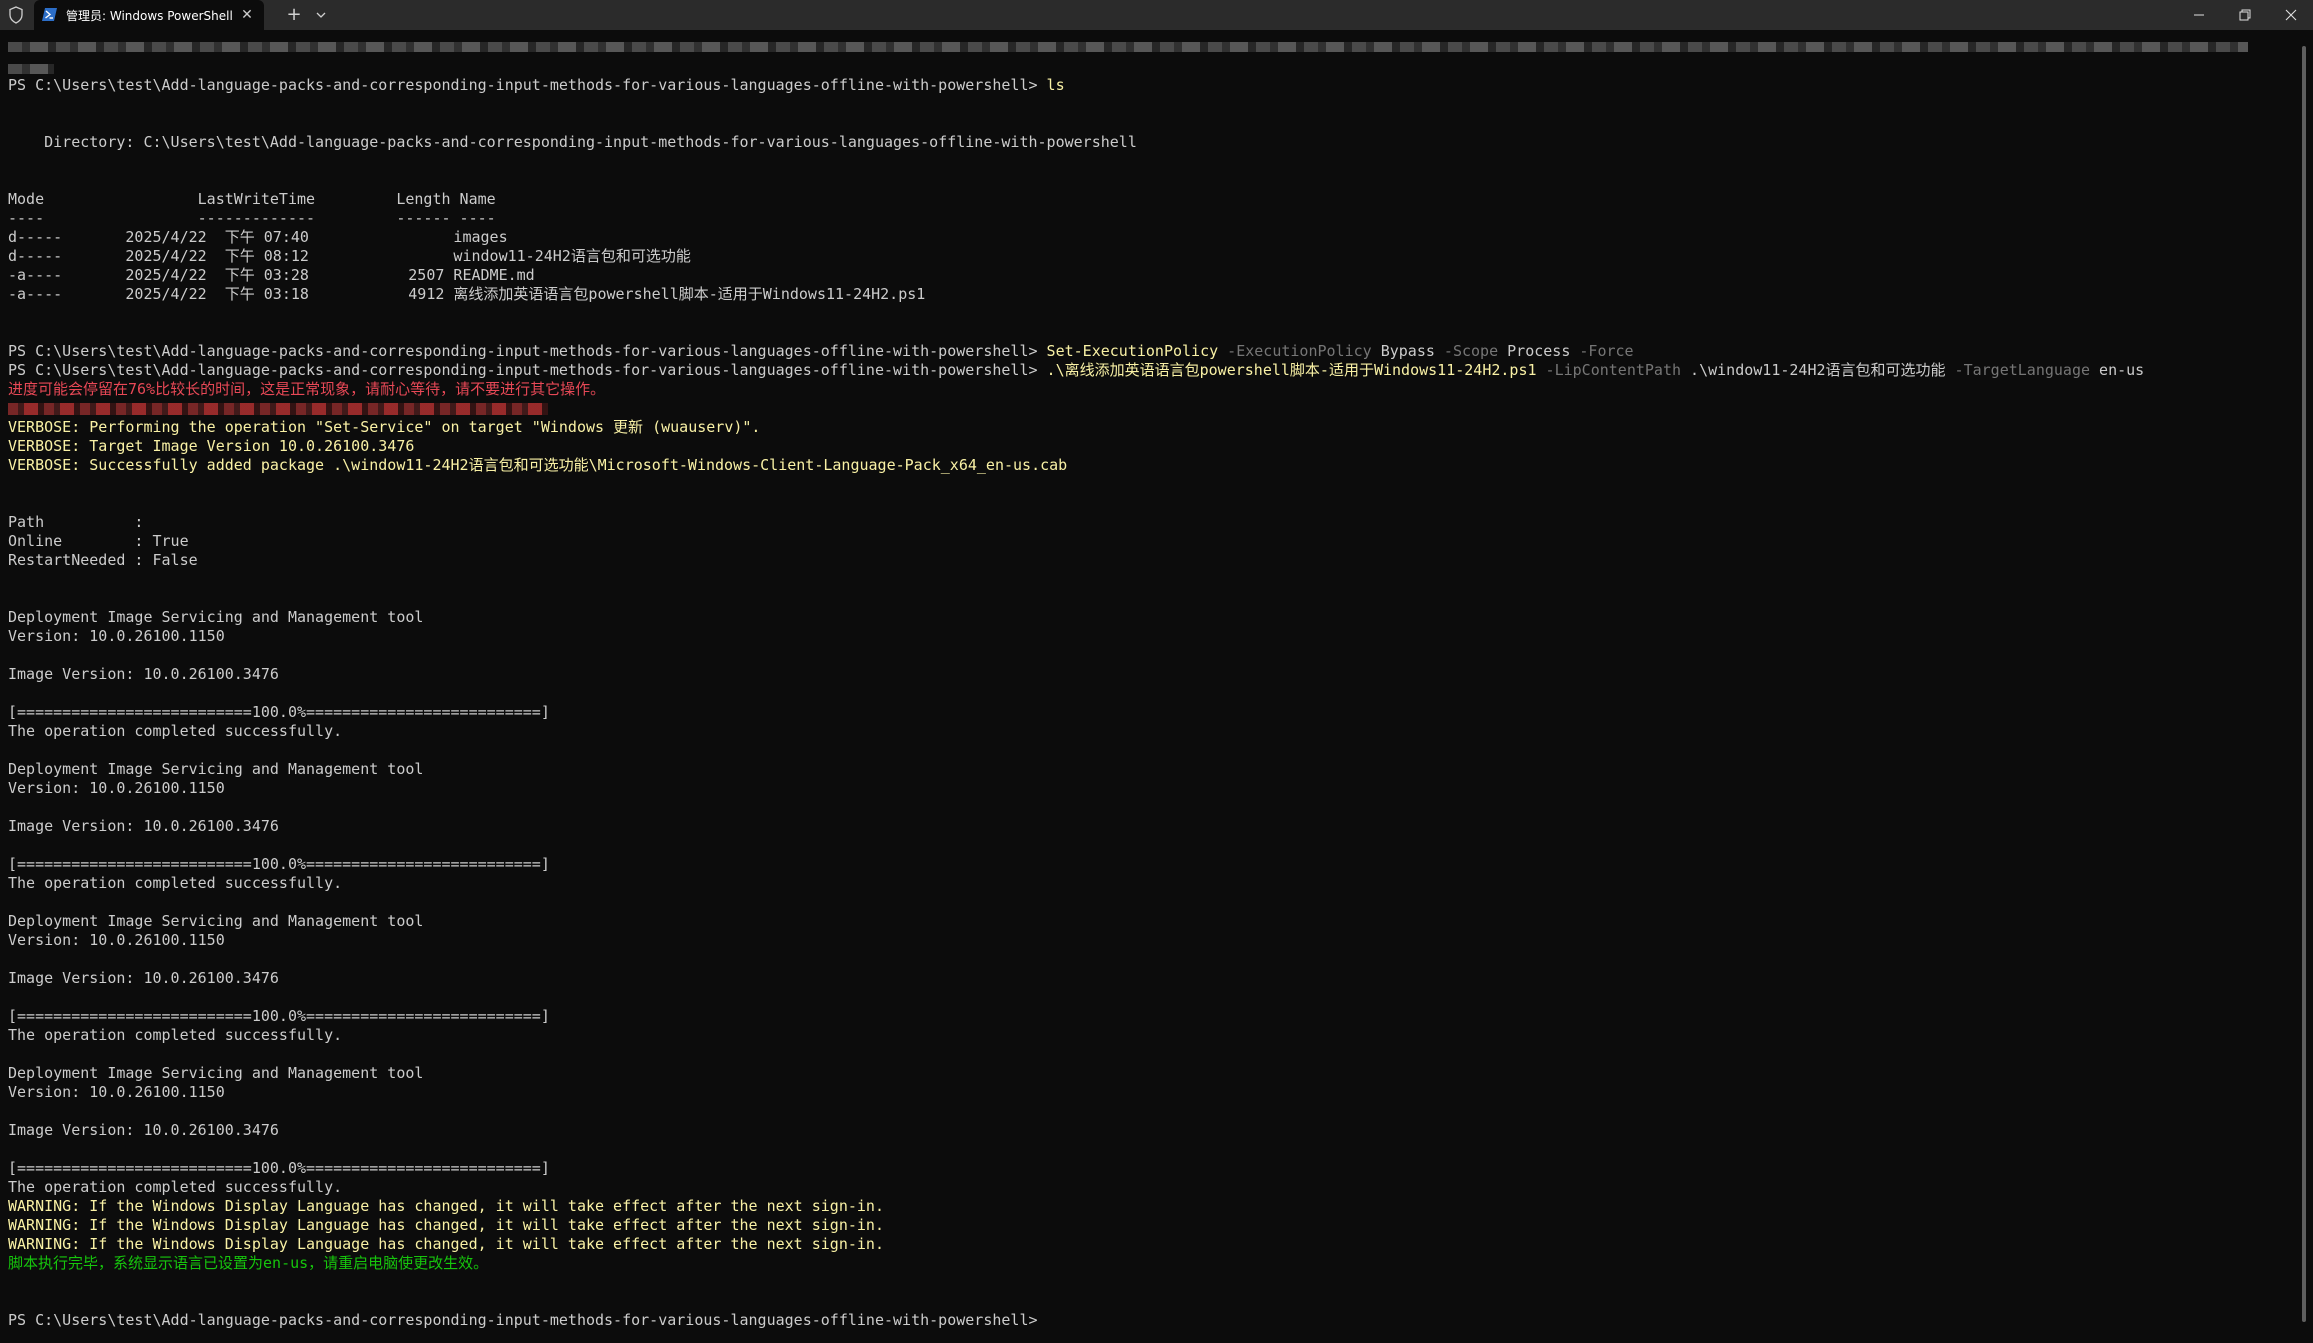 This screenshot has width=2313, height=1343. Describe the element at coordinates (294, 15) in the screenshot. I see `new-tab-button: +` at that location.